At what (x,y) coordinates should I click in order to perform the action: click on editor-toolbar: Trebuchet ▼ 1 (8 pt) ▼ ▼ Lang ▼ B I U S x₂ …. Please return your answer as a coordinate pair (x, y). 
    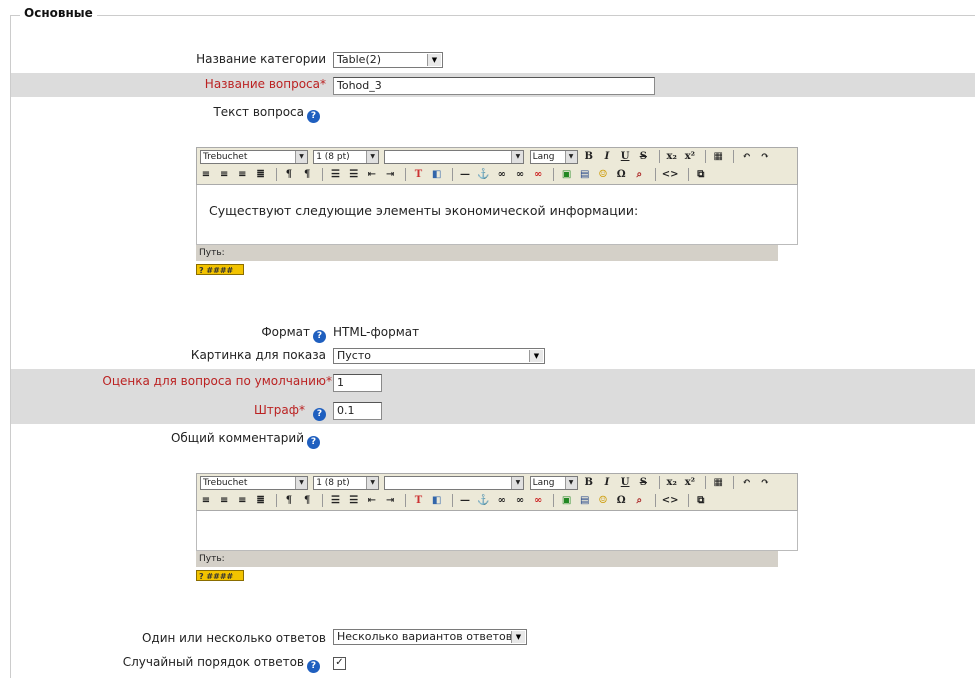
    Looking at the image, I should click on (497, 492).